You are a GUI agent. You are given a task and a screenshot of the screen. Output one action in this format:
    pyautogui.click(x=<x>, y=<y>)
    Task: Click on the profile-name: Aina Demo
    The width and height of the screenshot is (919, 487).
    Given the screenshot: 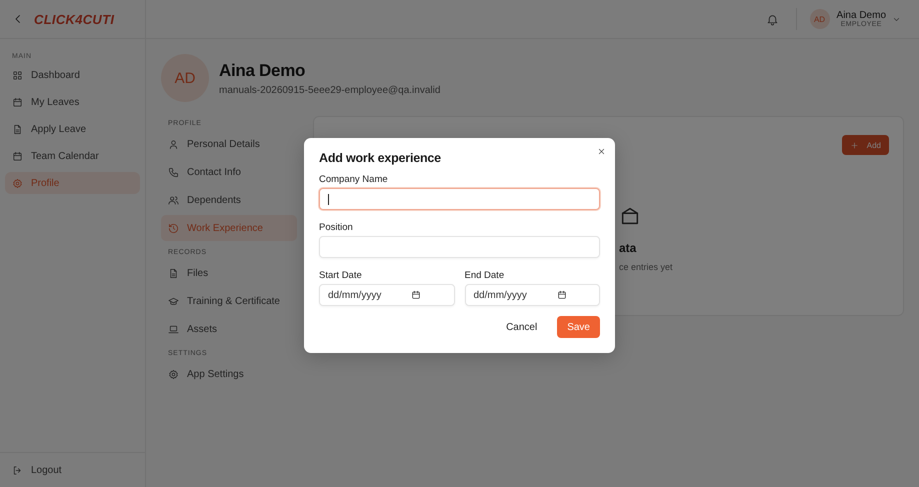 What is the action you would take?
    pyautogui.click(x=262, y=70)
    